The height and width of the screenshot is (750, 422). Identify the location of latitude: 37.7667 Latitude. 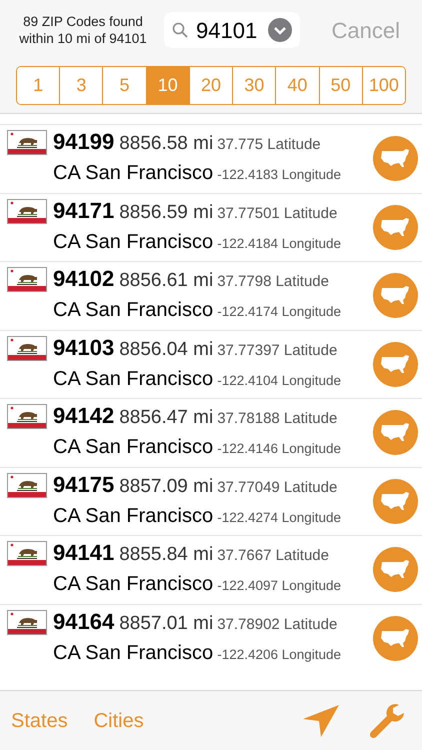
(273, 556).